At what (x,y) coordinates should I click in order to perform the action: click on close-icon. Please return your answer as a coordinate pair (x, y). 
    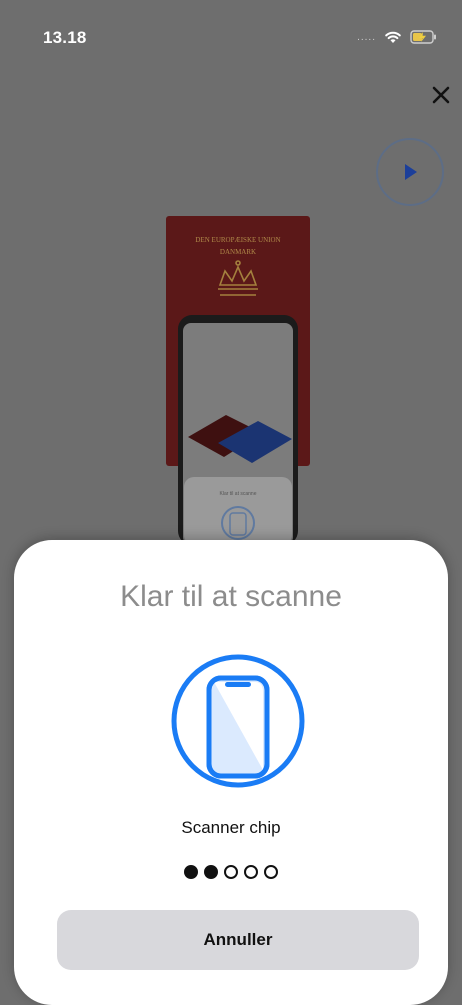
    Looking at the image, I should click on (441, 95).